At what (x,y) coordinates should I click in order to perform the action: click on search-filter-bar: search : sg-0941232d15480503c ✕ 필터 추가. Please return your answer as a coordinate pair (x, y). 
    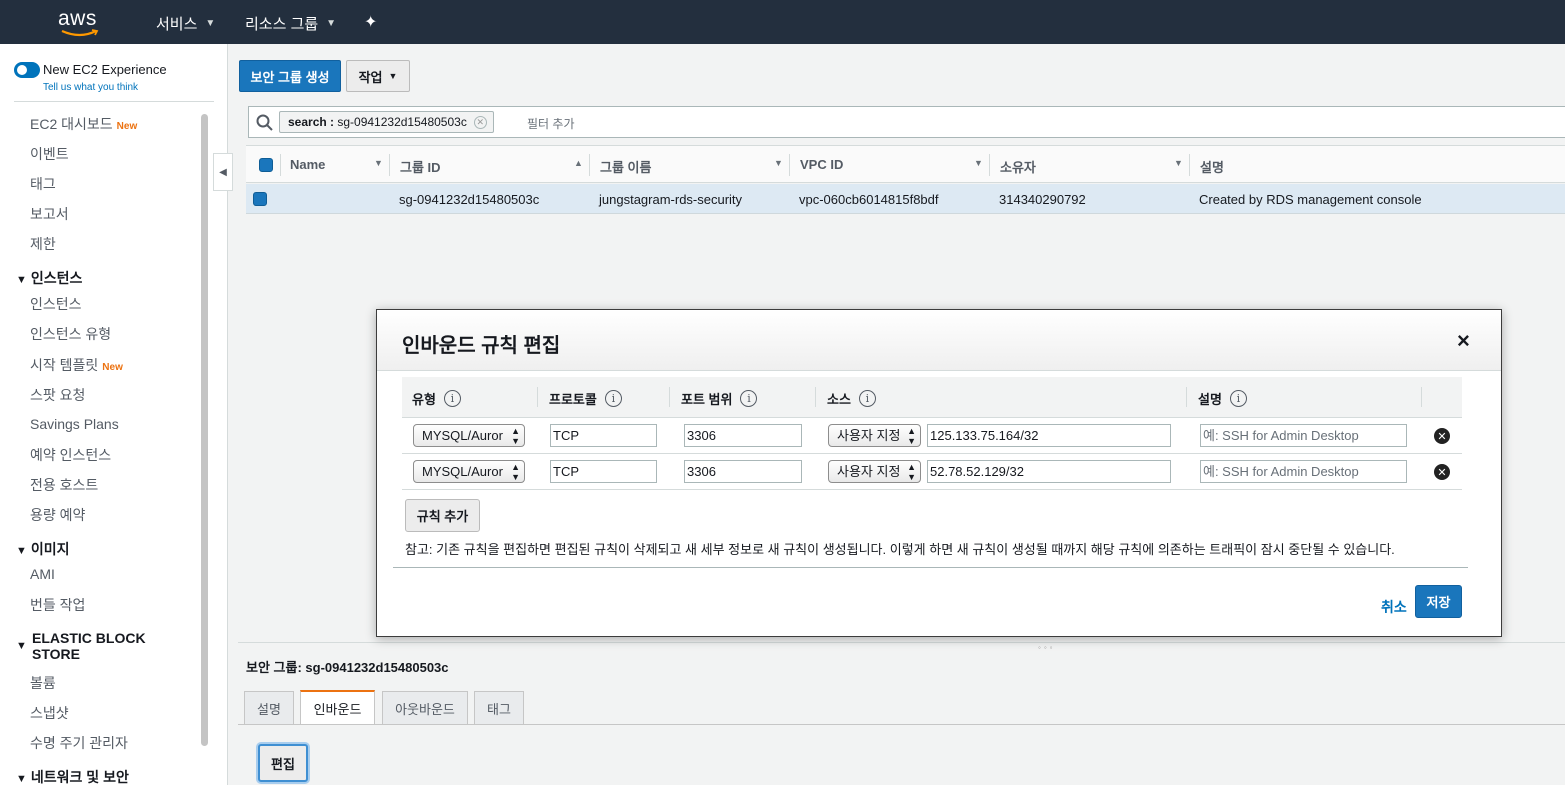
    Looking at the image, I should click on (906, 122).